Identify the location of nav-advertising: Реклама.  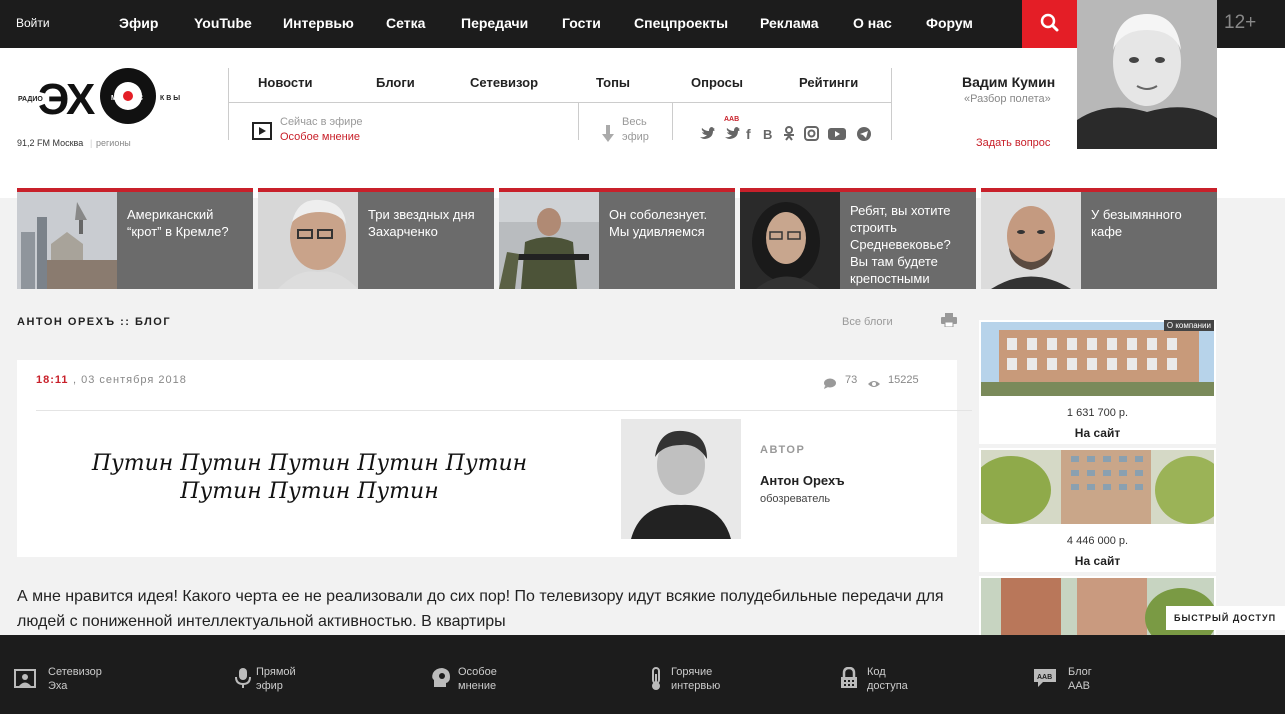
(789, 23).